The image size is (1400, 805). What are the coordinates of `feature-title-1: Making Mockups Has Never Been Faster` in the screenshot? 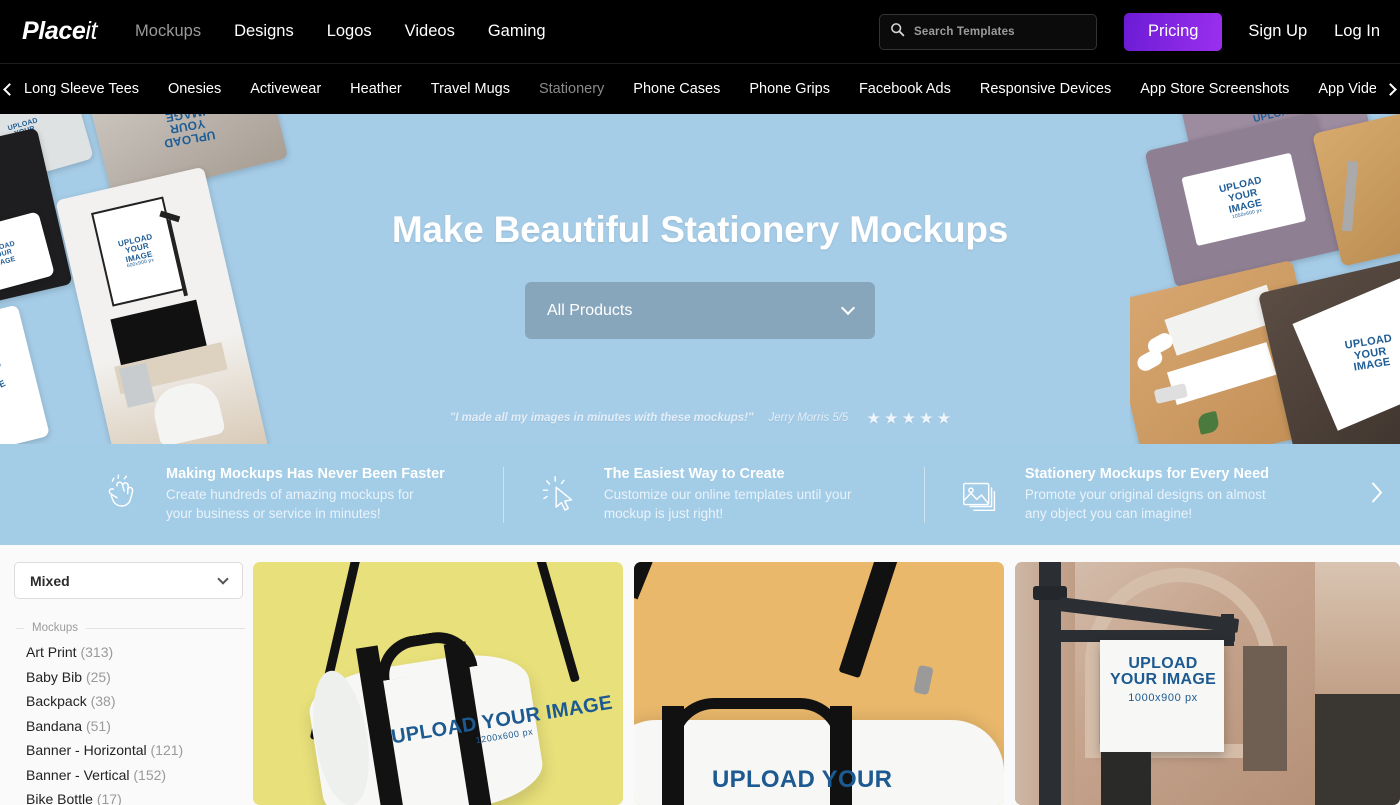 It's located at (305, 473).